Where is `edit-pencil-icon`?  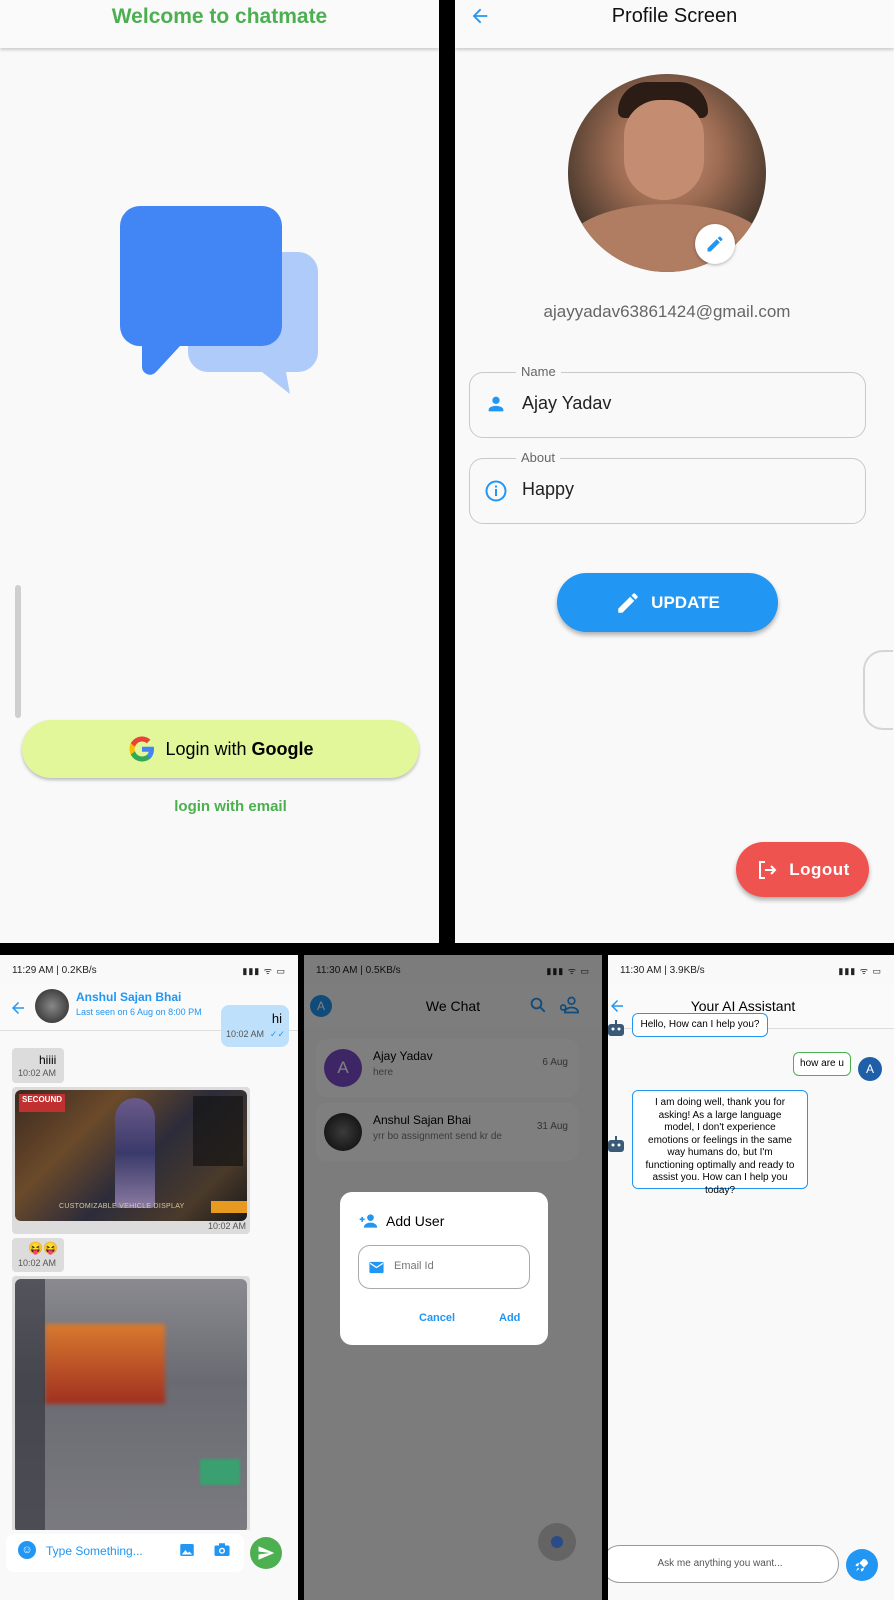 edit-pencil-icon is located at coordinates (715, 244).